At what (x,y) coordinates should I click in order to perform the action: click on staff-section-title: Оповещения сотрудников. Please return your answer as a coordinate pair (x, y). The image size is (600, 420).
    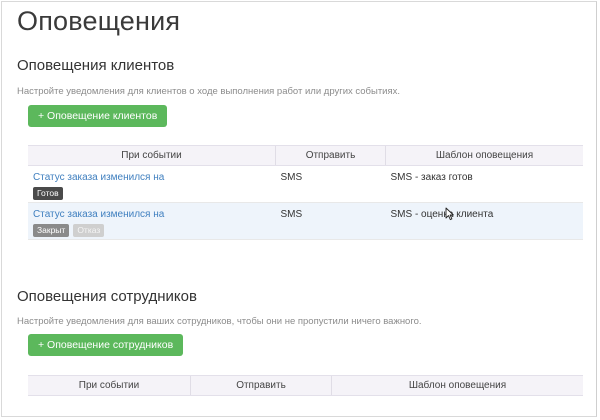
    Looking at the image, I should click on (107, 296).